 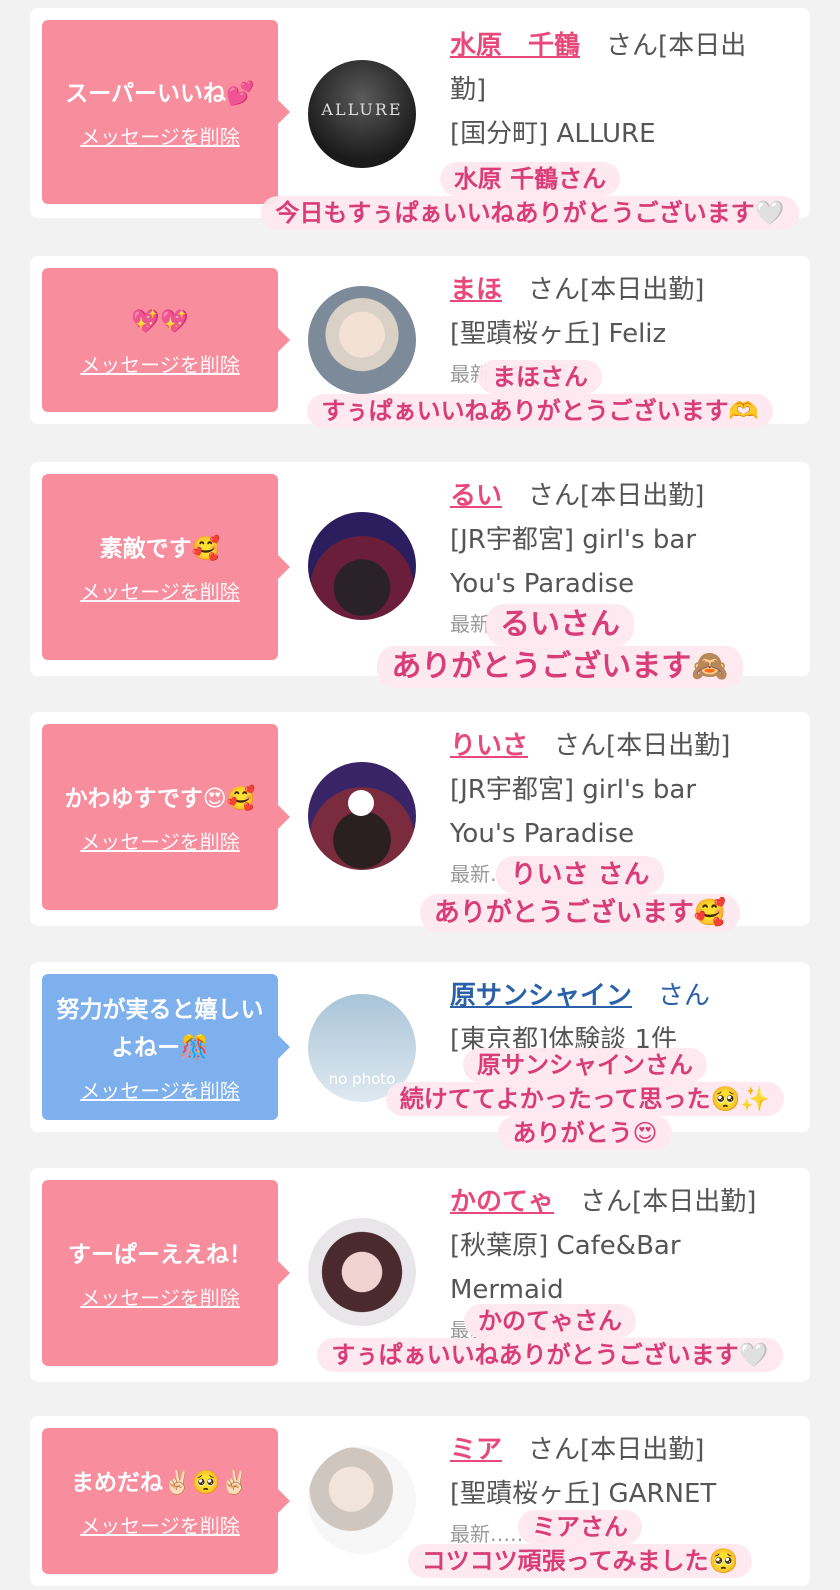 What do you see at coordinates (476, 290) in the screenshot?
I see `profile-name-link: まほ` at bounding box center [476, 290].